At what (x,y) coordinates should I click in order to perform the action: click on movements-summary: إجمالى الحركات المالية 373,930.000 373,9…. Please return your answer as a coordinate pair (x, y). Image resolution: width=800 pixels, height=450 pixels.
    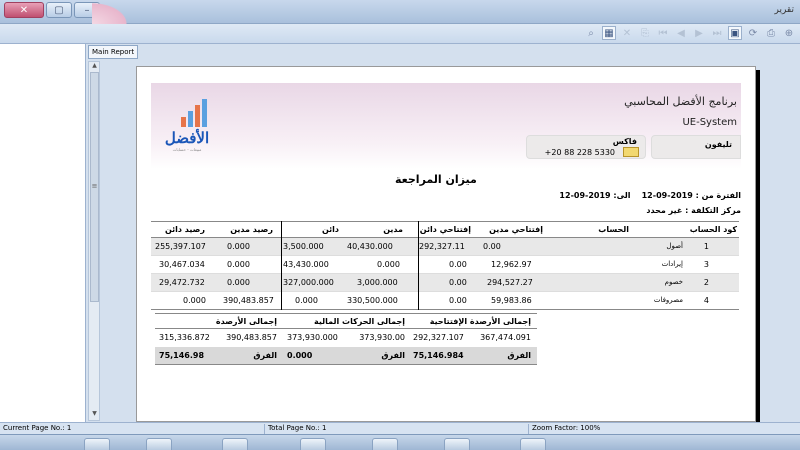
    Looking at the image, I should click on (347, 339).